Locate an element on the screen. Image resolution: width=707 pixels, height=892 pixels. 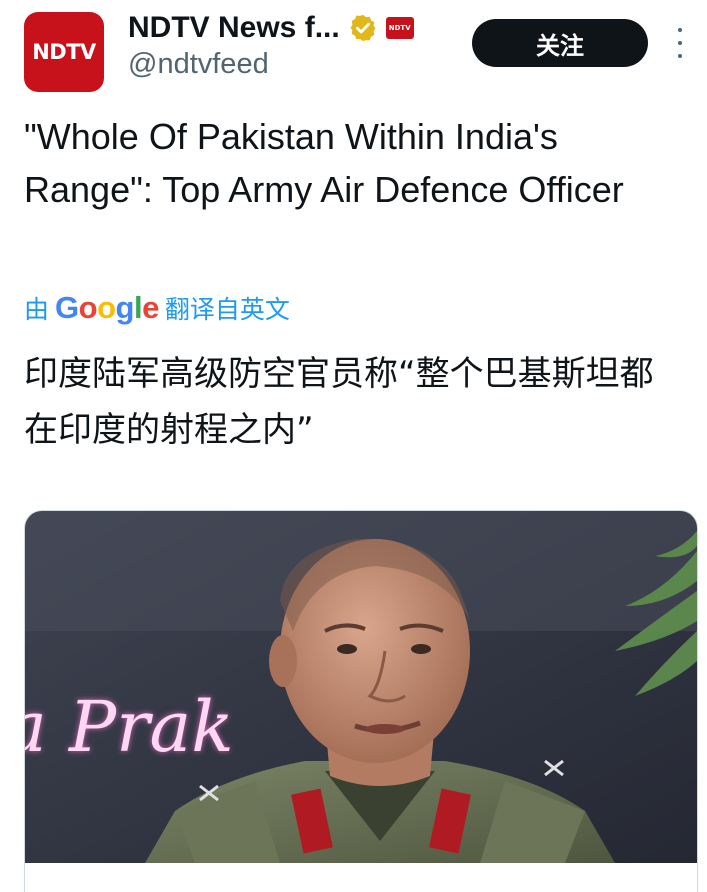
media-card-border is located at coordinates (361, 877).